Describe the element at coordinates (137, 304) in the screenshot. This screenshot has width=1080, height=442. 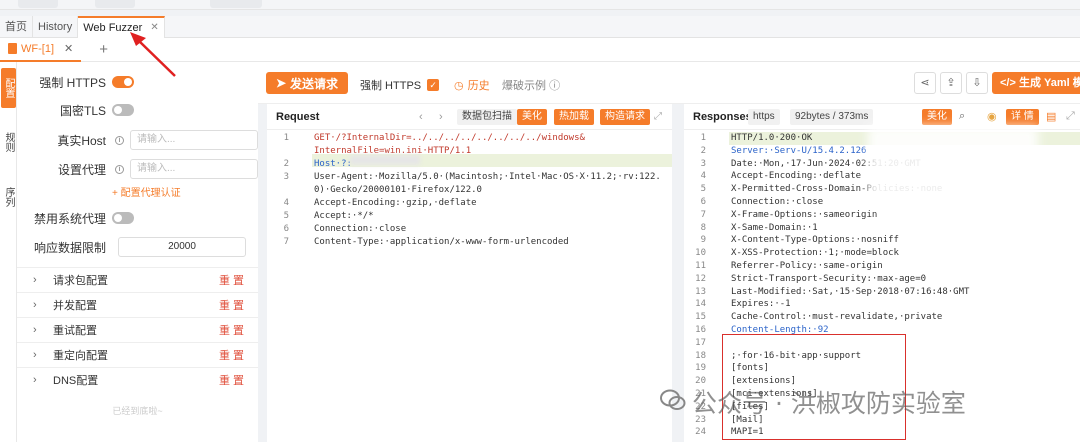
I see `section-concurrency-config: › 并发配置 重 置` at that location.